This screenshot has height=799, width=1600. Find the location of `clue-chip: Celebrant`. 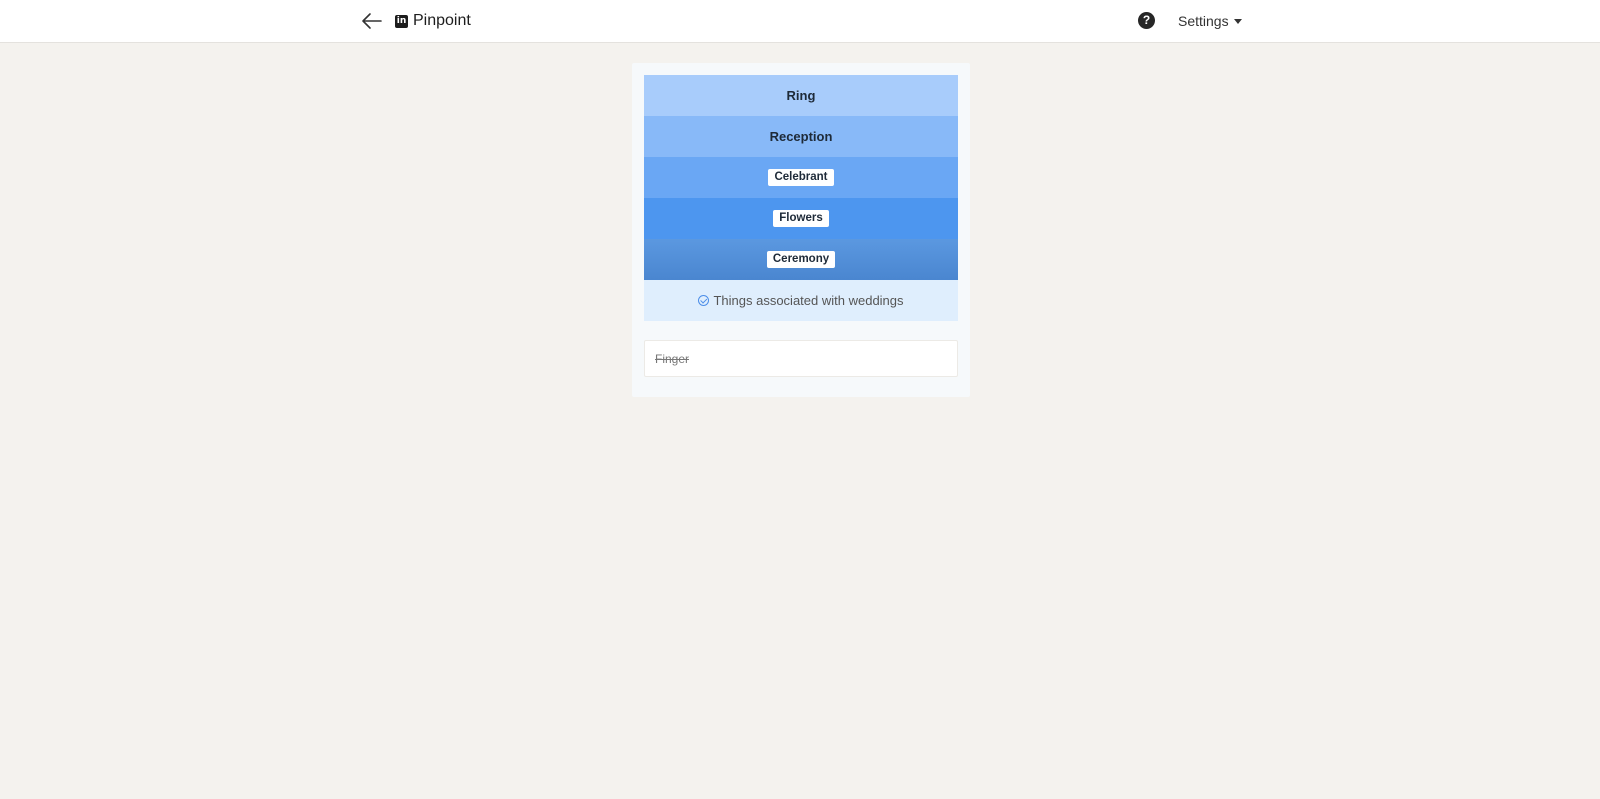

clue-chip: Celebrant is located at coordinates (801, 177).